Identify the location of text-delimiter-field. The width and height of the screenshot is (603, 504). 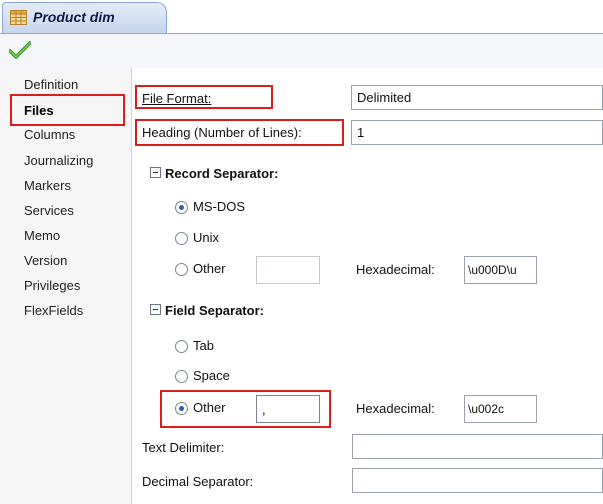
(477, 446).